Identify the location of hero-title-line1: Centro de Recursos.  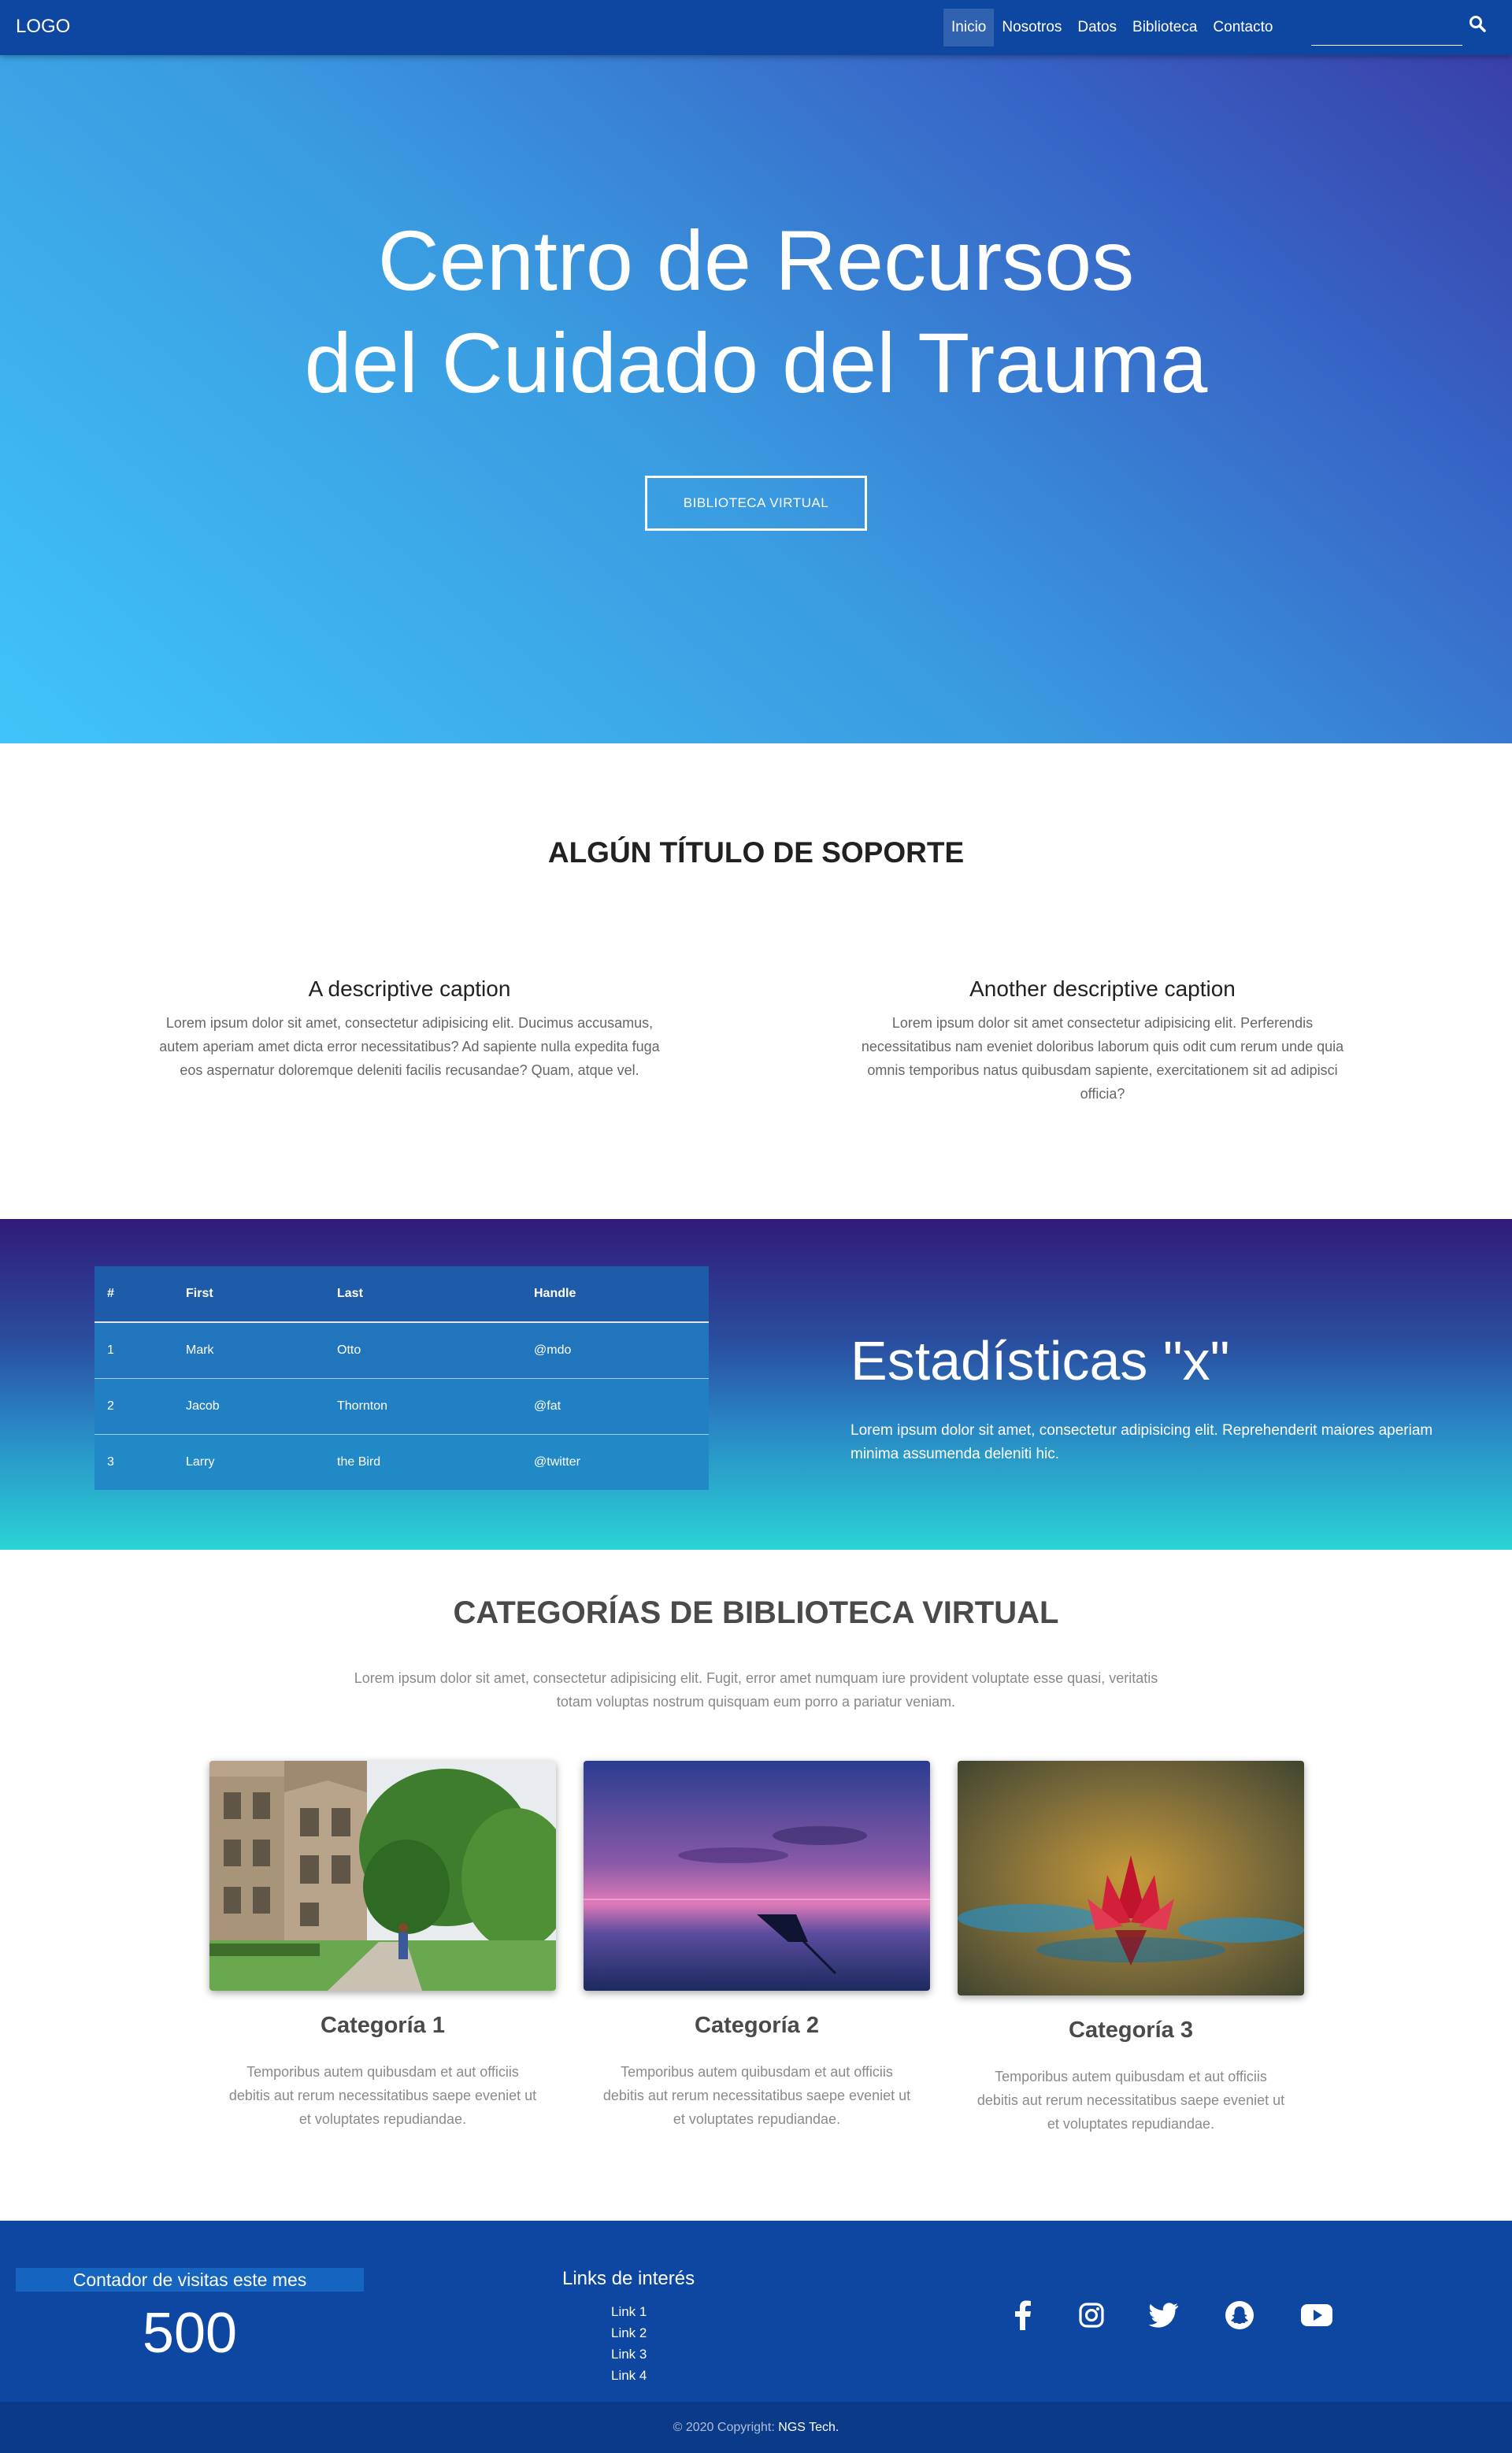
(756, 260).